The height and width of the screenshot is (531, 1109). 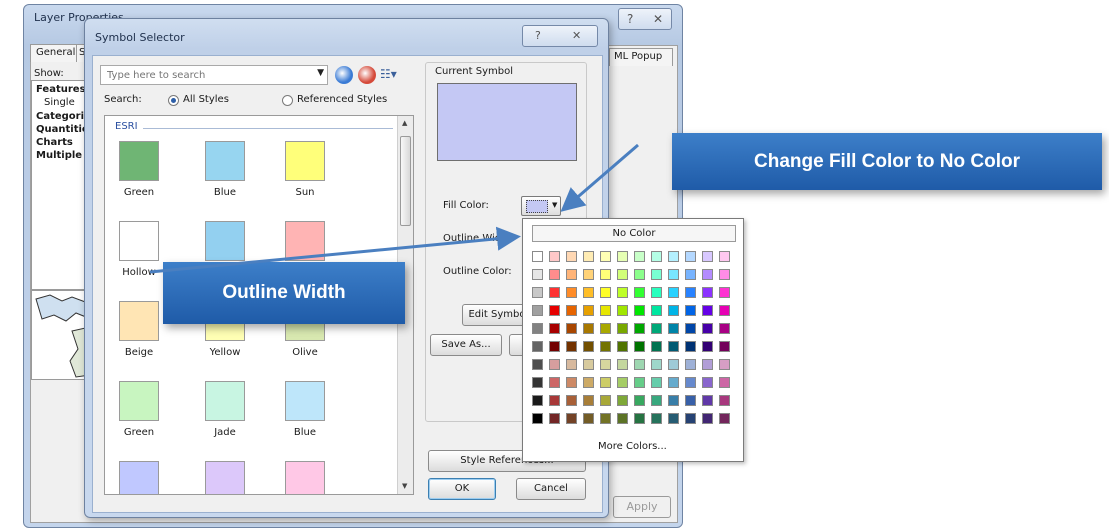 I want to click on help-icon: ?, so click(x=538, y=35).